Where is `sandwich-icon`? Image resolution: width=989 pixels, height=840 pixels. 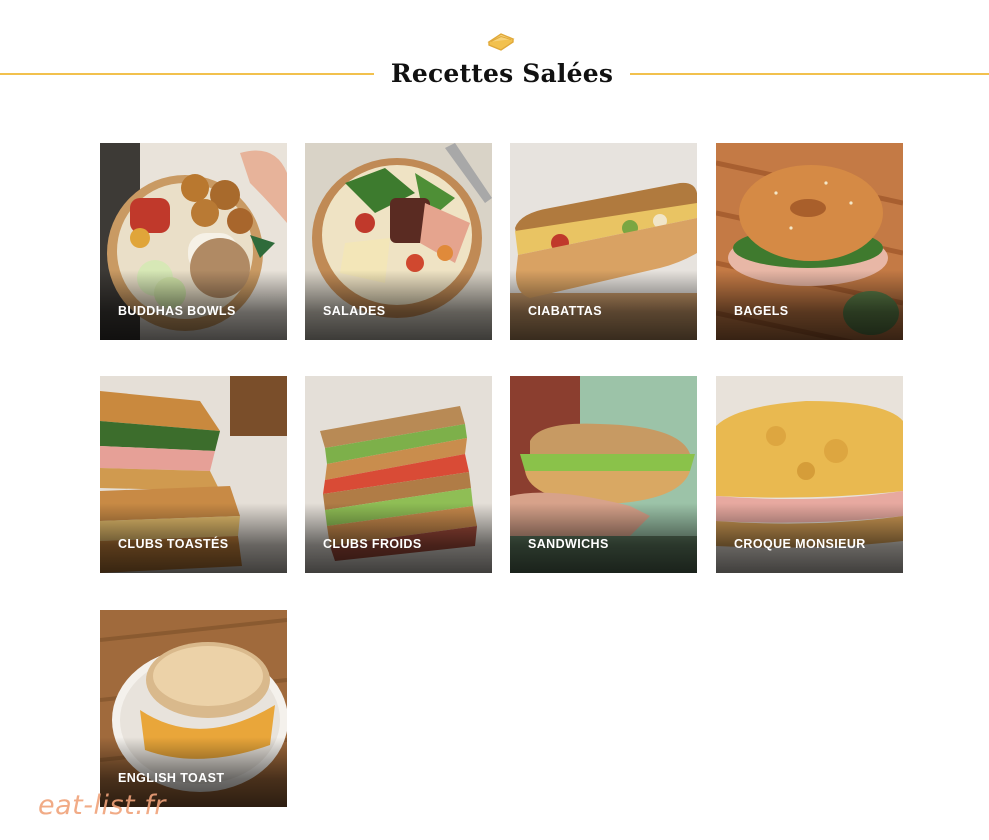 sandwich-icon is located at coordinates (501, 42).